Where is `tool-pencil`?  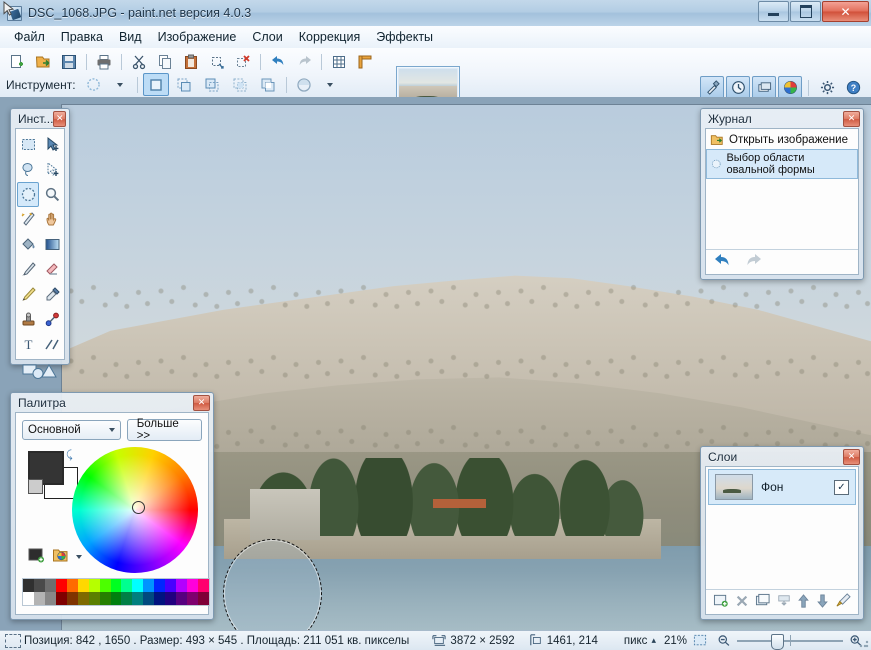 tool-pencil is located at coordinates (28, 294).